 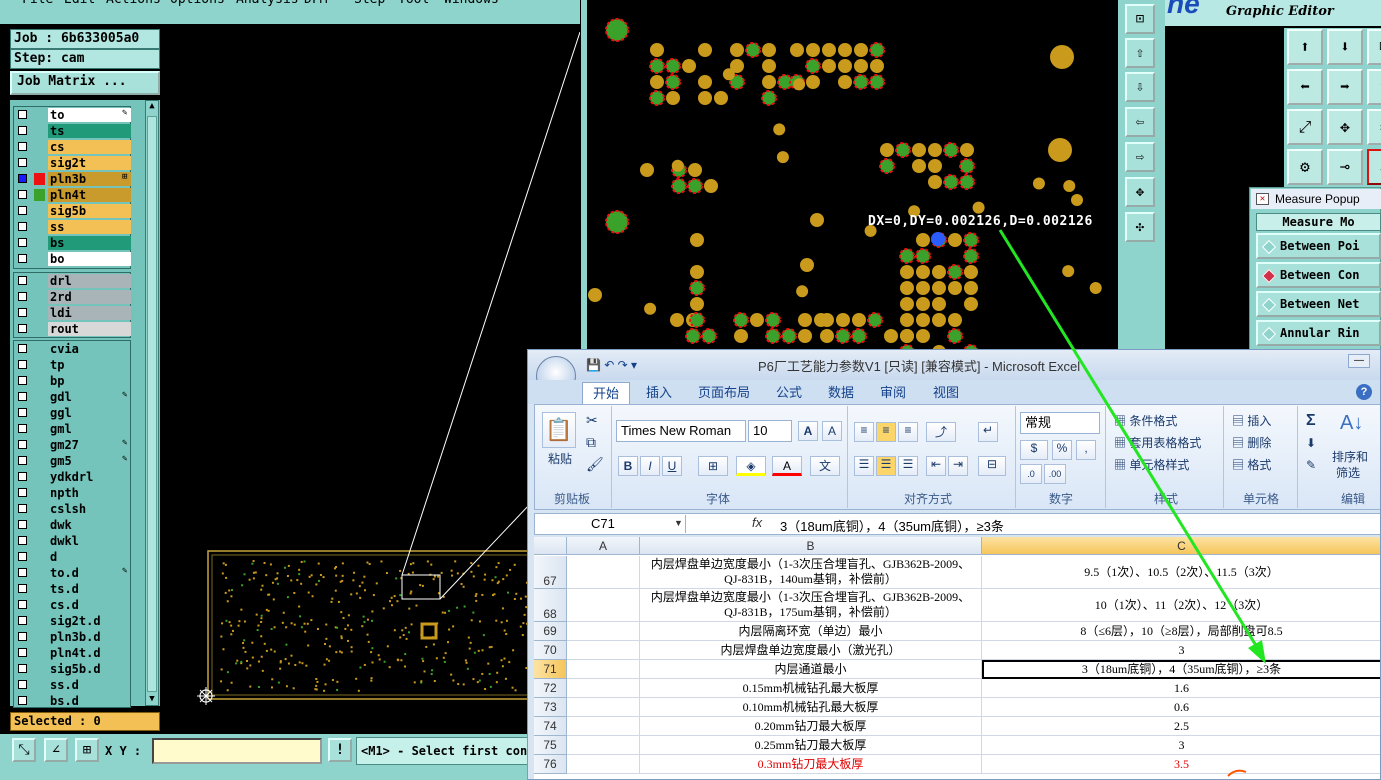 What do you see at coordinates (1374, 47) in the screenshot?
I see `copy-icon: ⧉` at bounding box center [1374, 47].